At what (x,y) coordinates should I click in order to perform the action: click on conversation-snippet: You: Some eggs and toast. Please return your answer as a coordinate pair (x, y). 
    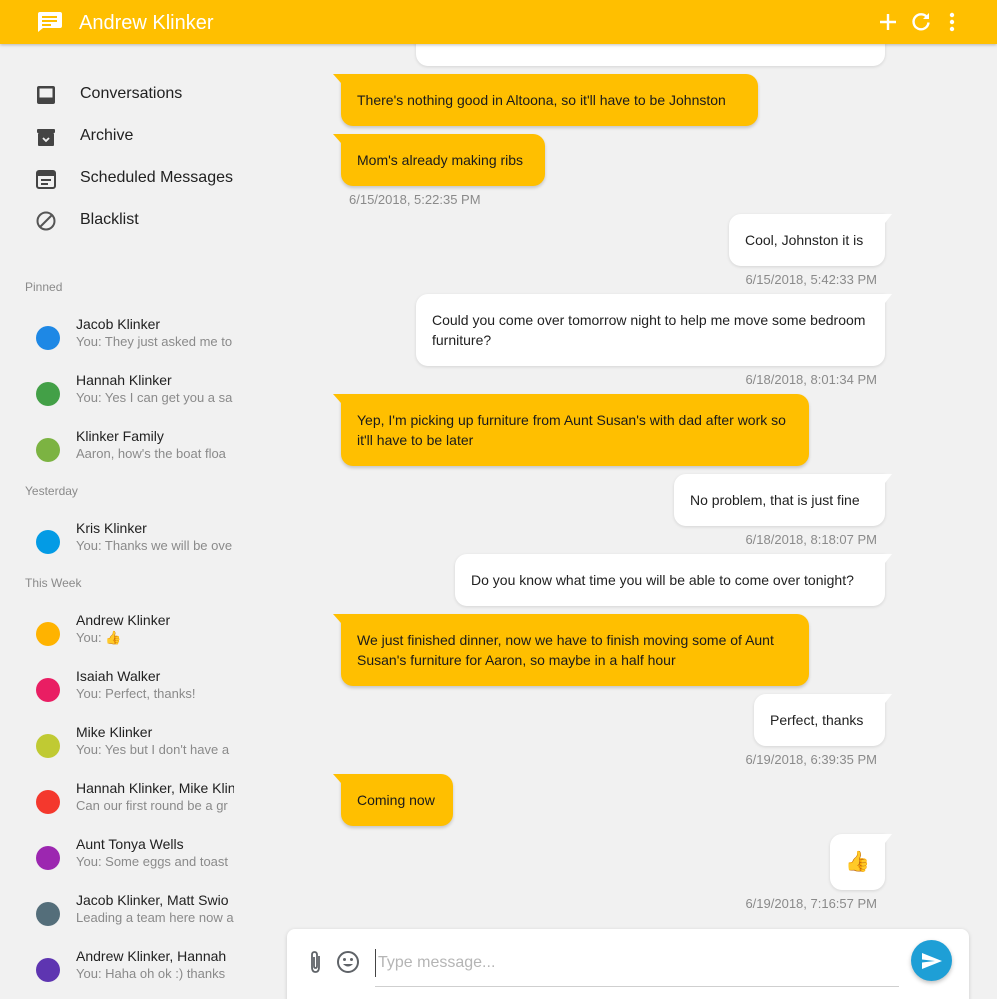
    Looking at the image, I should click on (152, 861).